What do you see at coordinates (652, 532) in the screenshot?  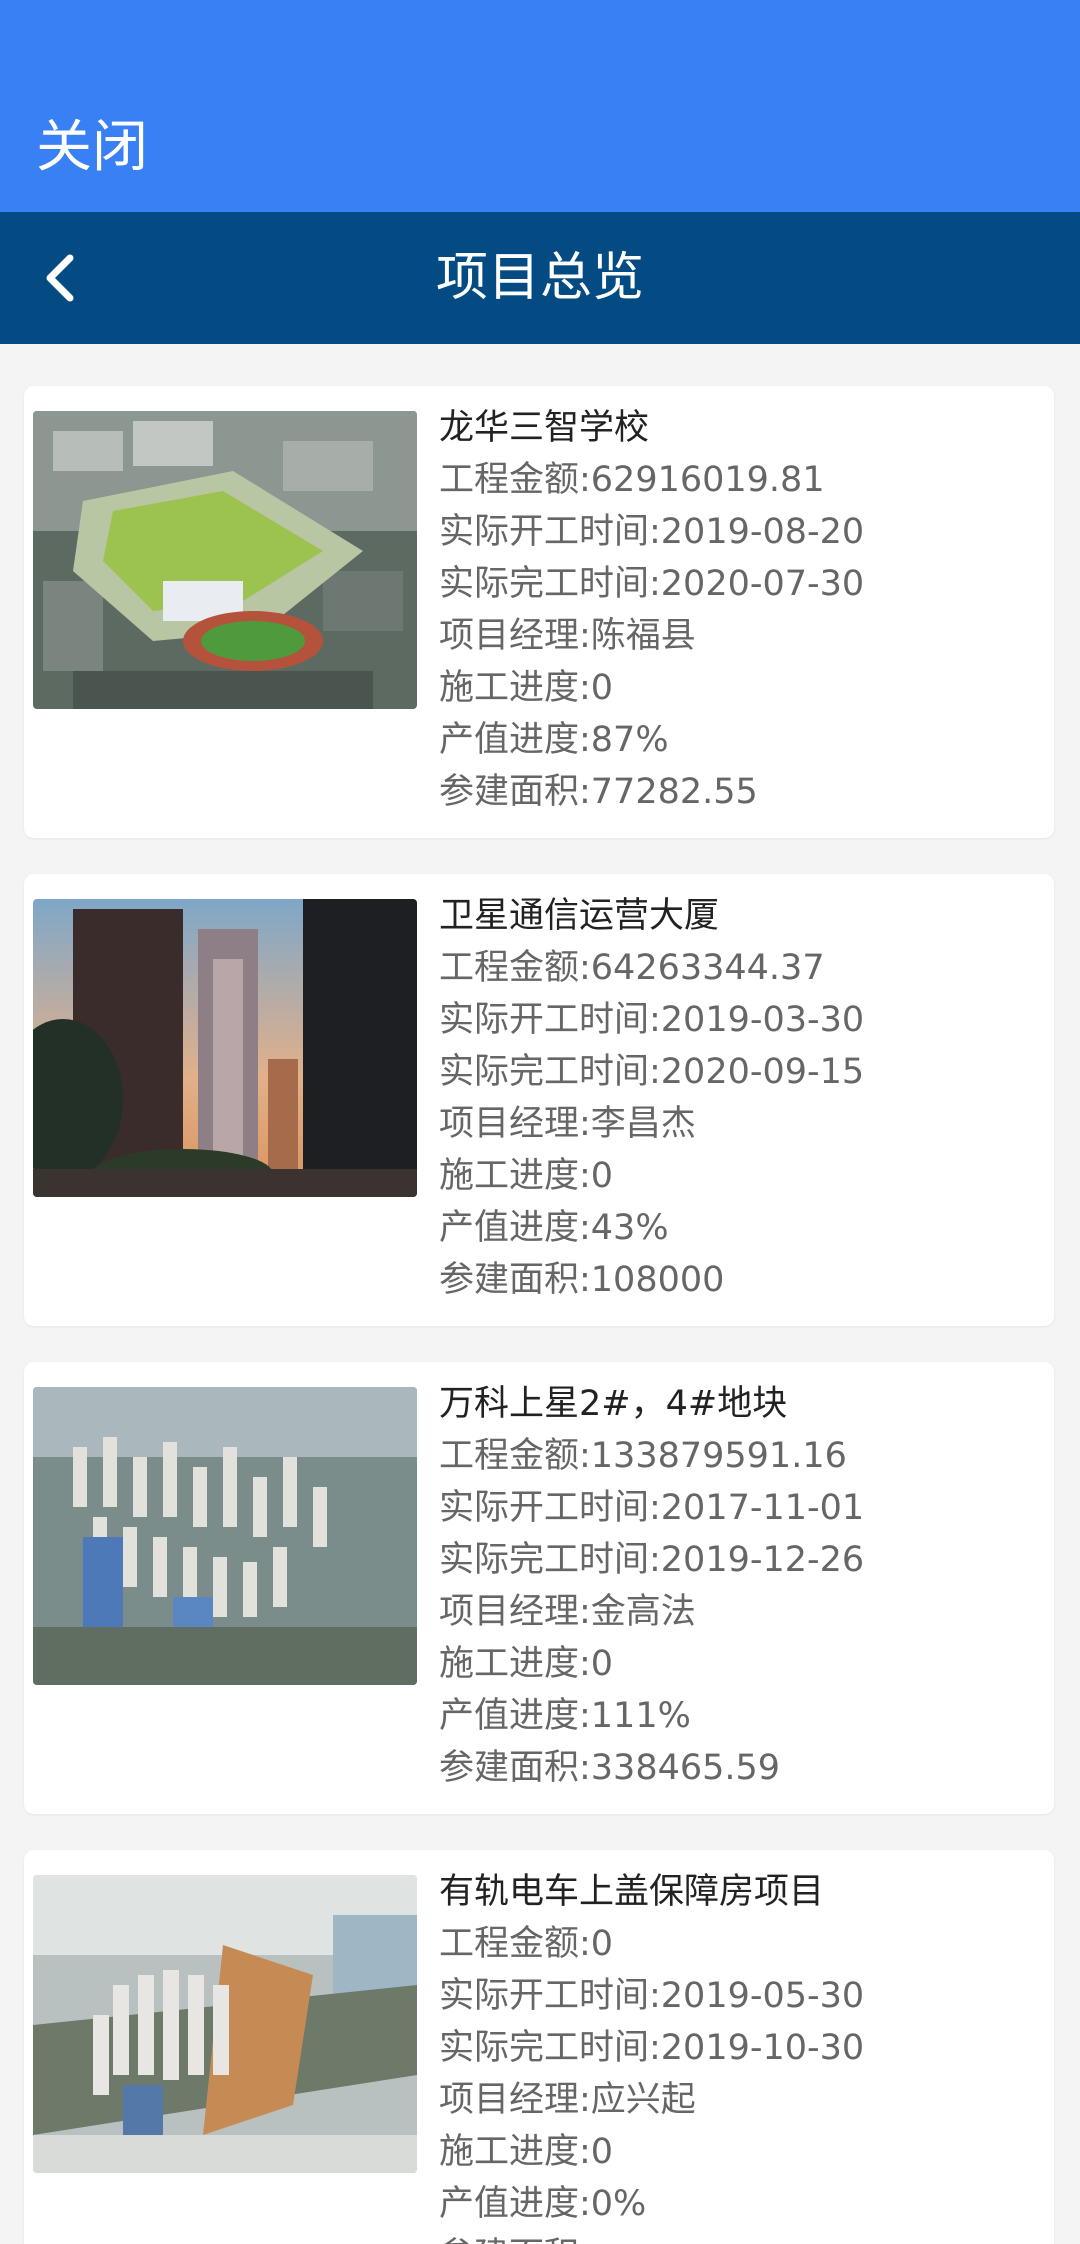 I see `project-start-date: 实际开工时间:2019-08-20` at bounding box center [652, 532].